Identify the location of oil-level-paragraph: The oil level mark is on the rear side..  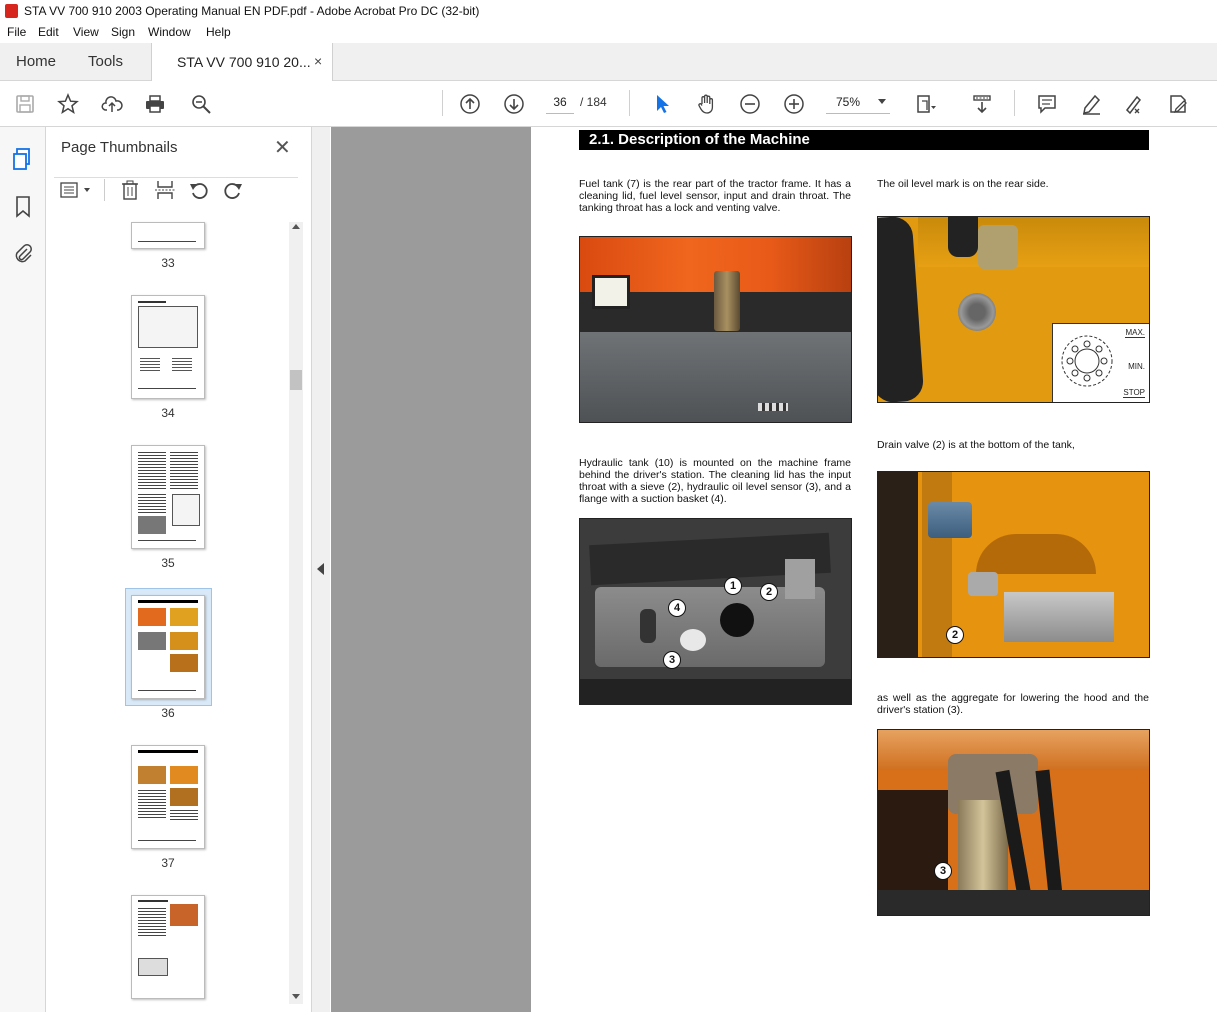
(963, 184).